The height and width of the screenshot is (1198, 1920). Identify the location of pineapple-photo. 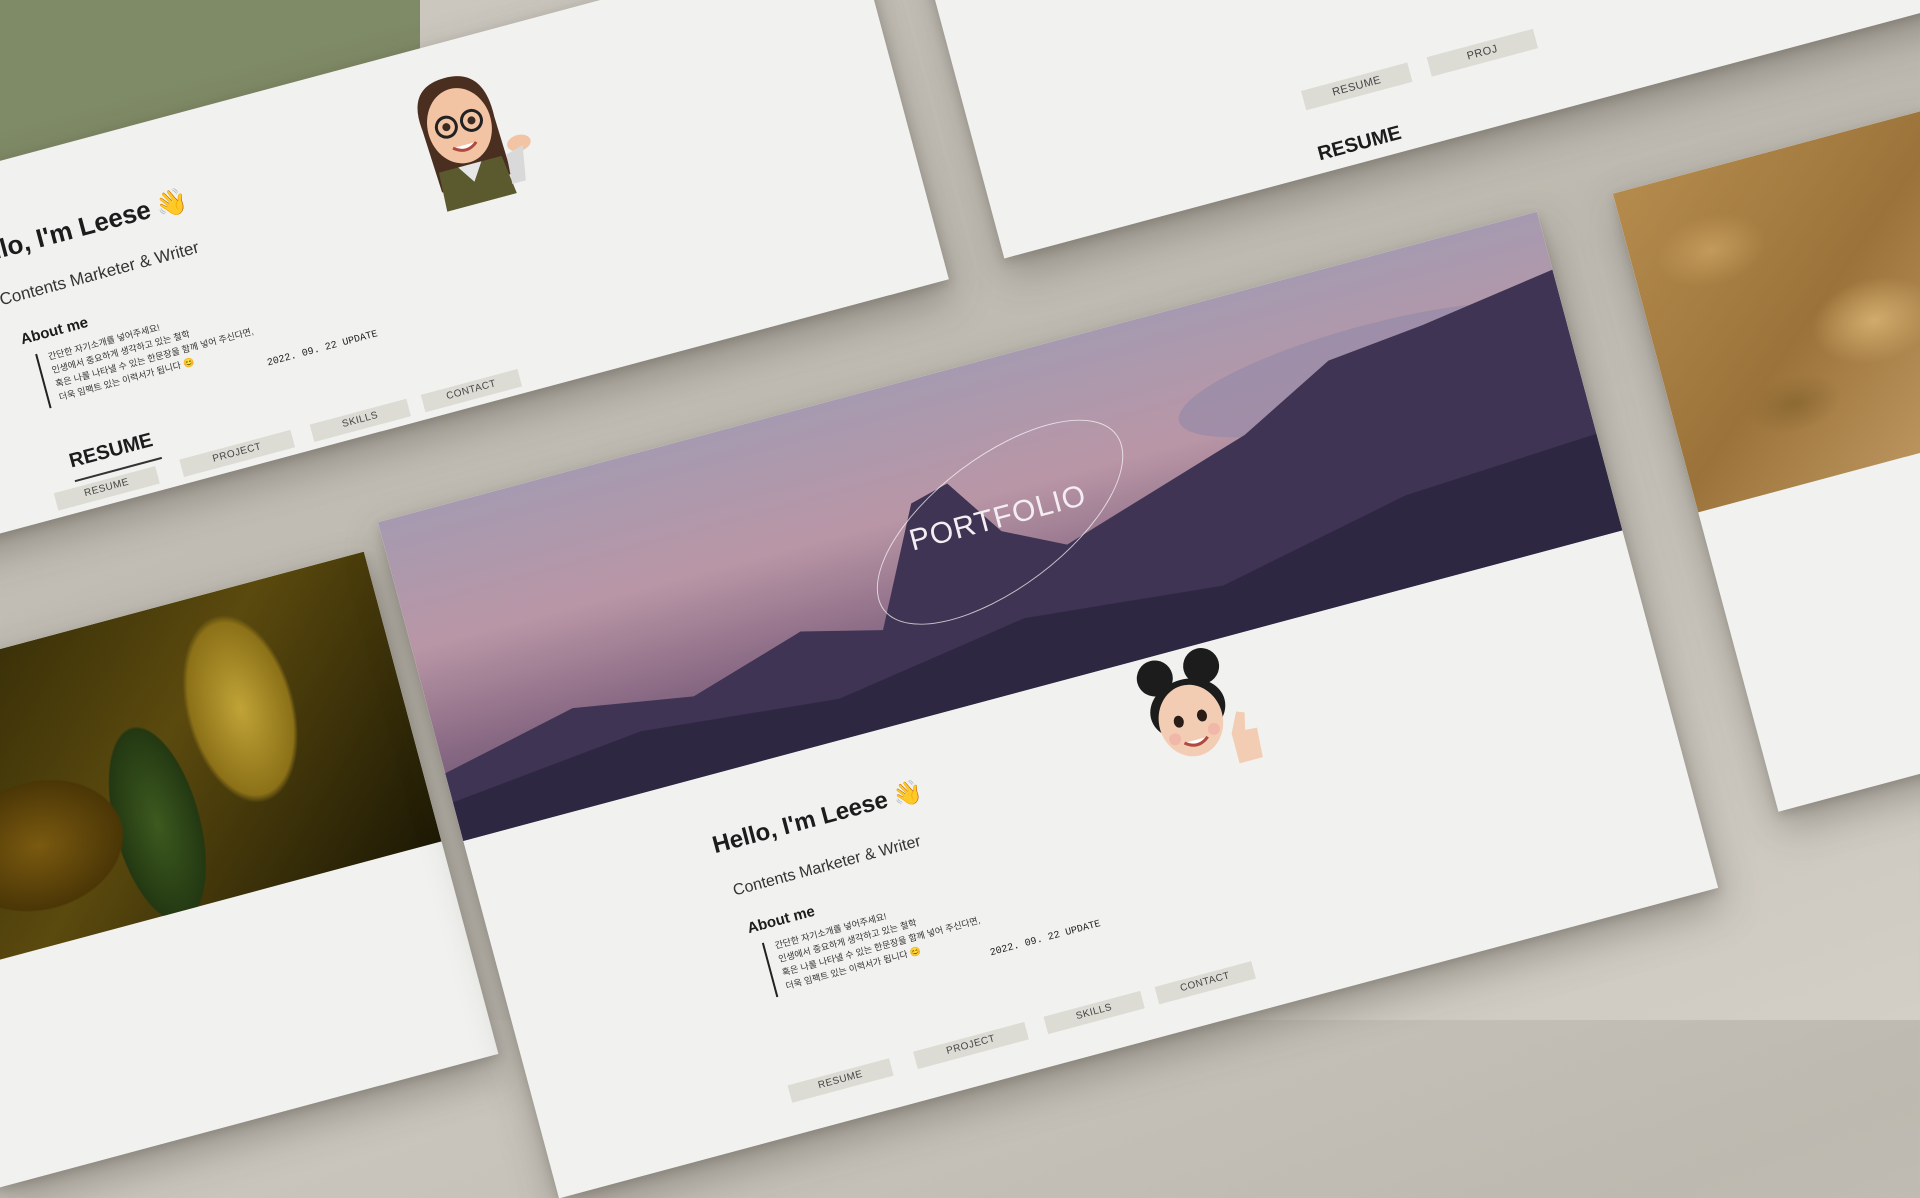
(221, 763).